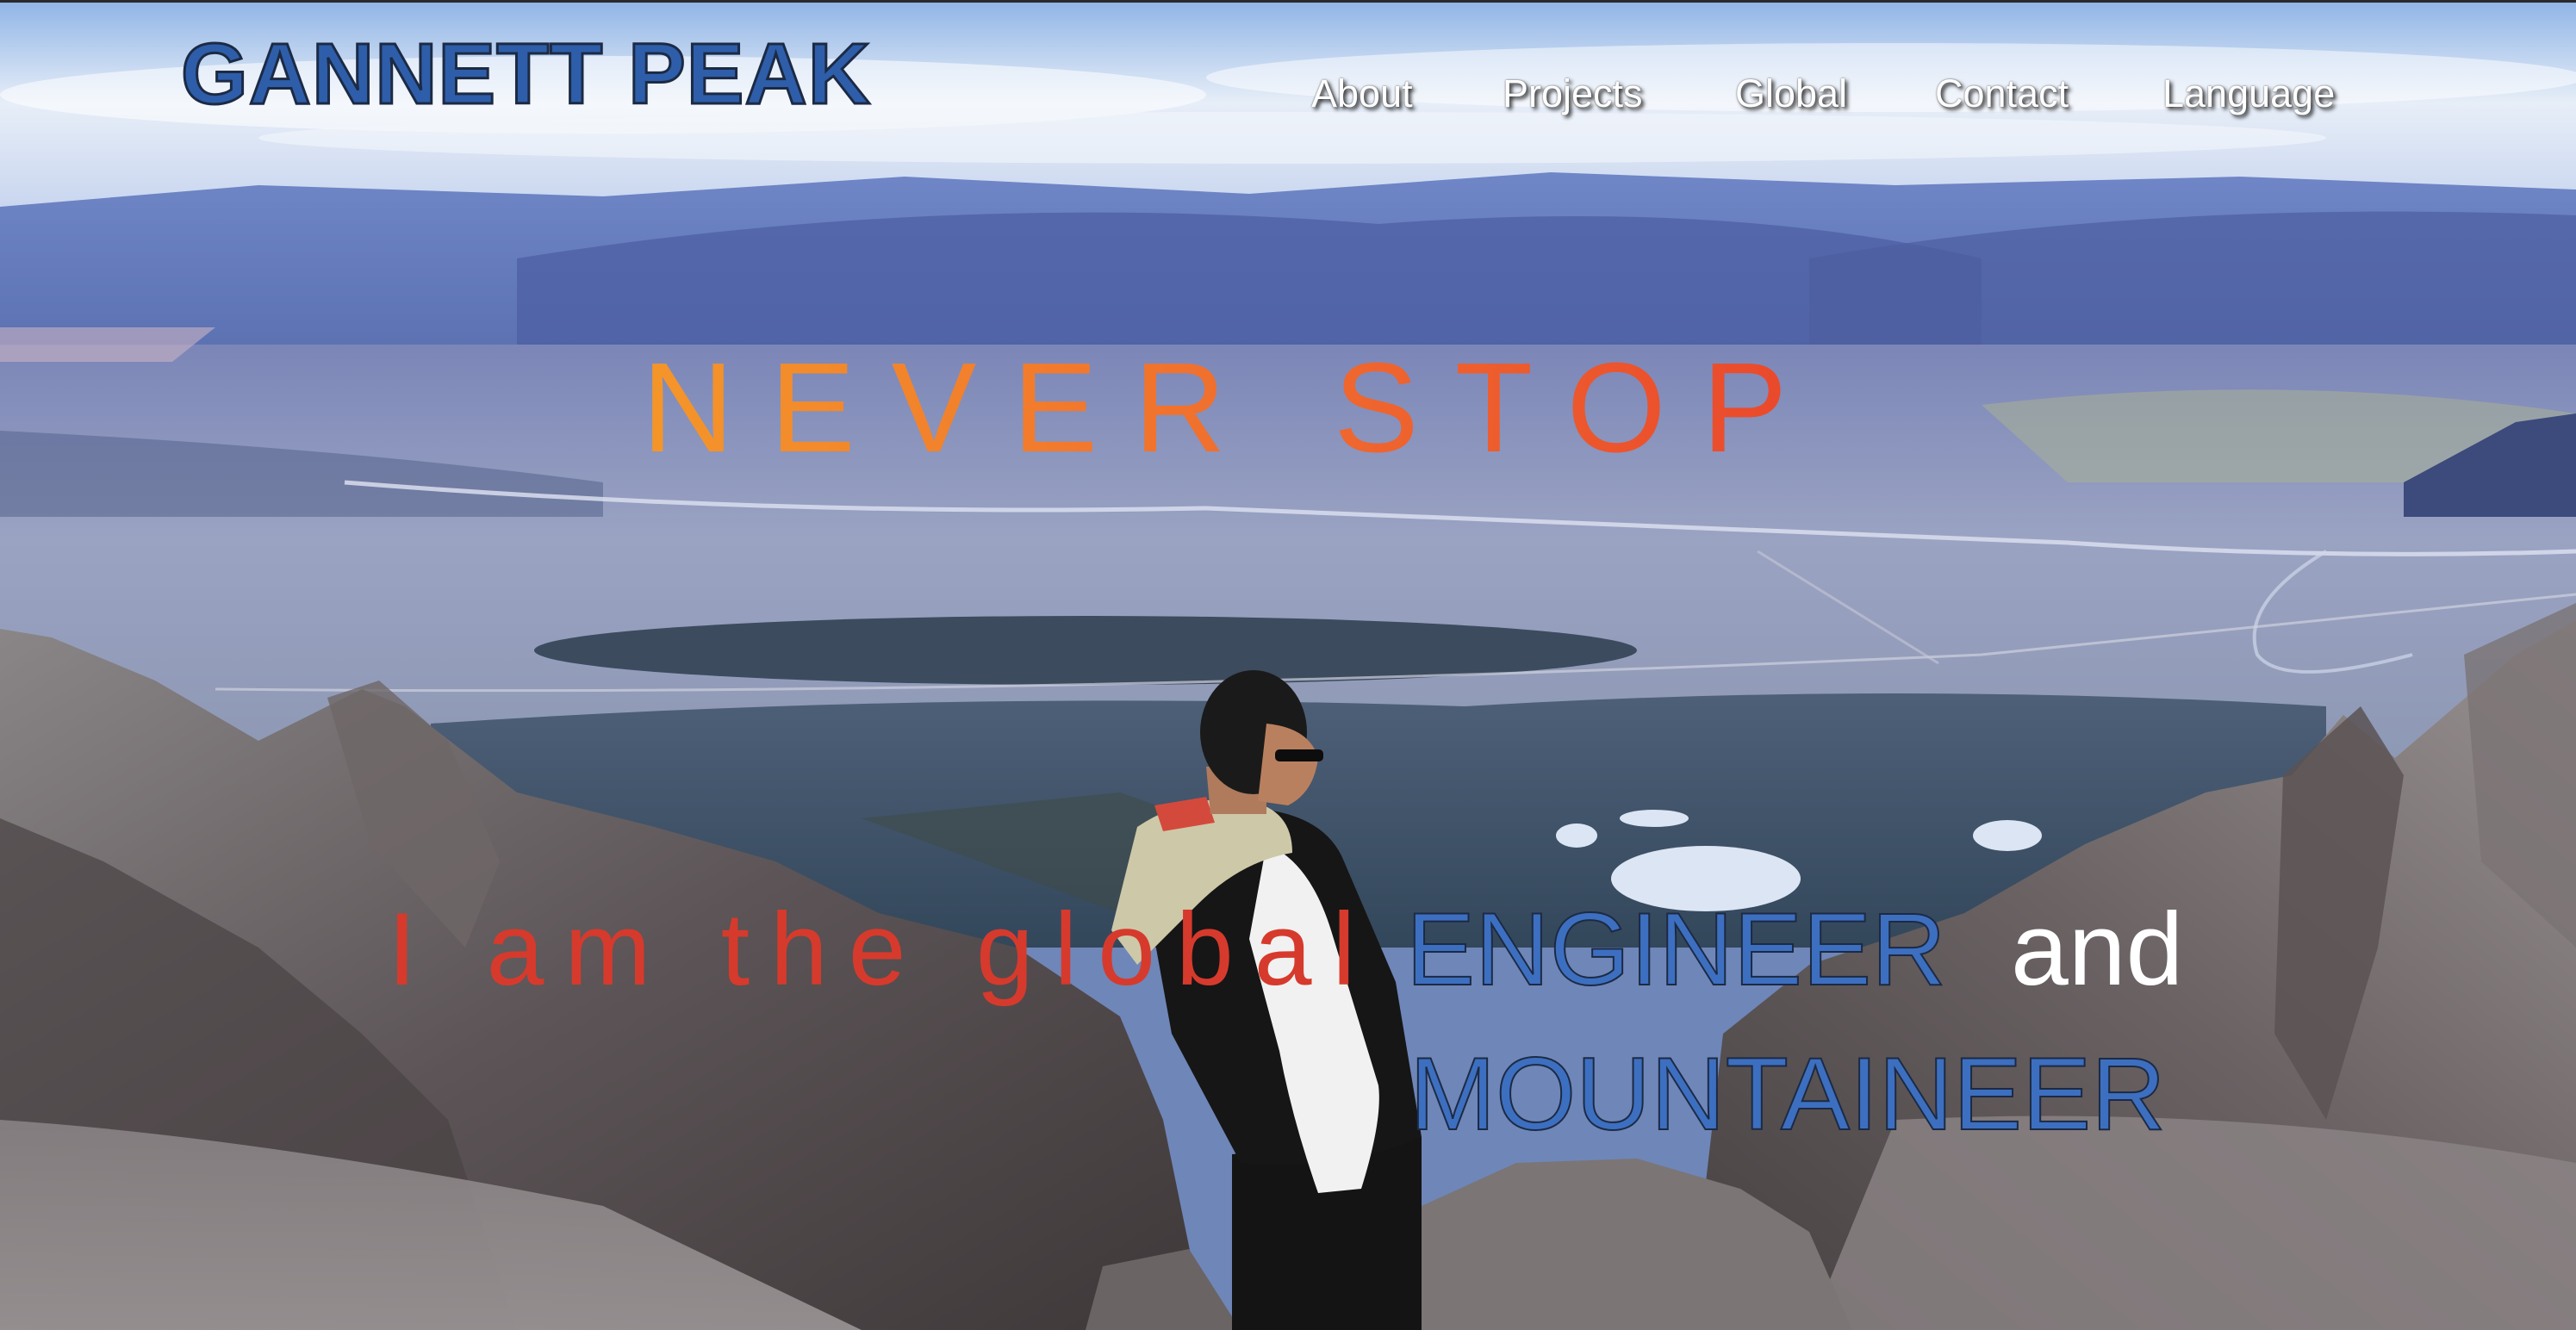 The height and width of the screenshot is (1330, 2576). Describe the element at coordinates (883, 949) in the screenshot. I see `hero-intro-text: I am the global` at that location.